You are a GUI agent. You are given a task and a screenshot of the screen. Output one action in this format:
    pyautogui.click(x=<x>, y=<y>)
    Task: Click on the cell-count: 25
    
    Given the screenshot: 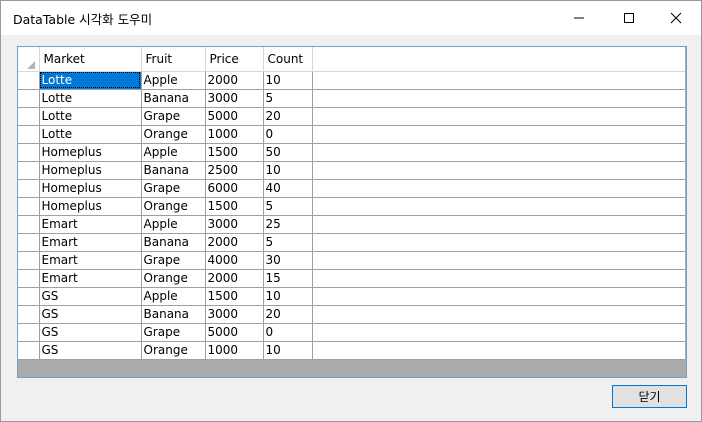 What is the action you would take?
    pyautogui.click(x=288, y=224)
    